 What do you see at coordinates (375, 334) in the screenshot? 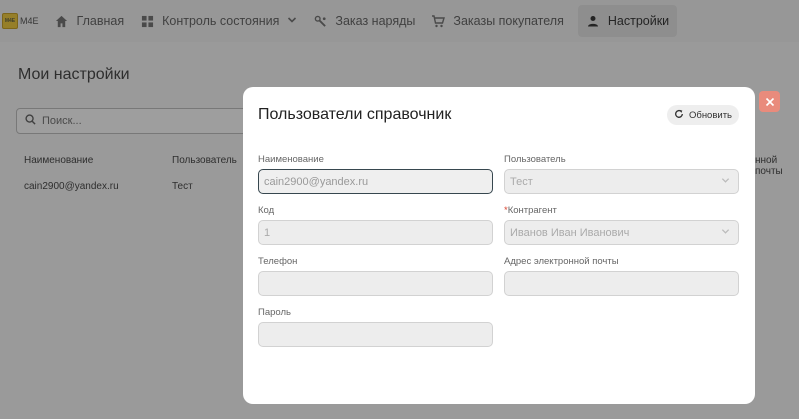
I see `password-field` at bounding box center [375, 334].